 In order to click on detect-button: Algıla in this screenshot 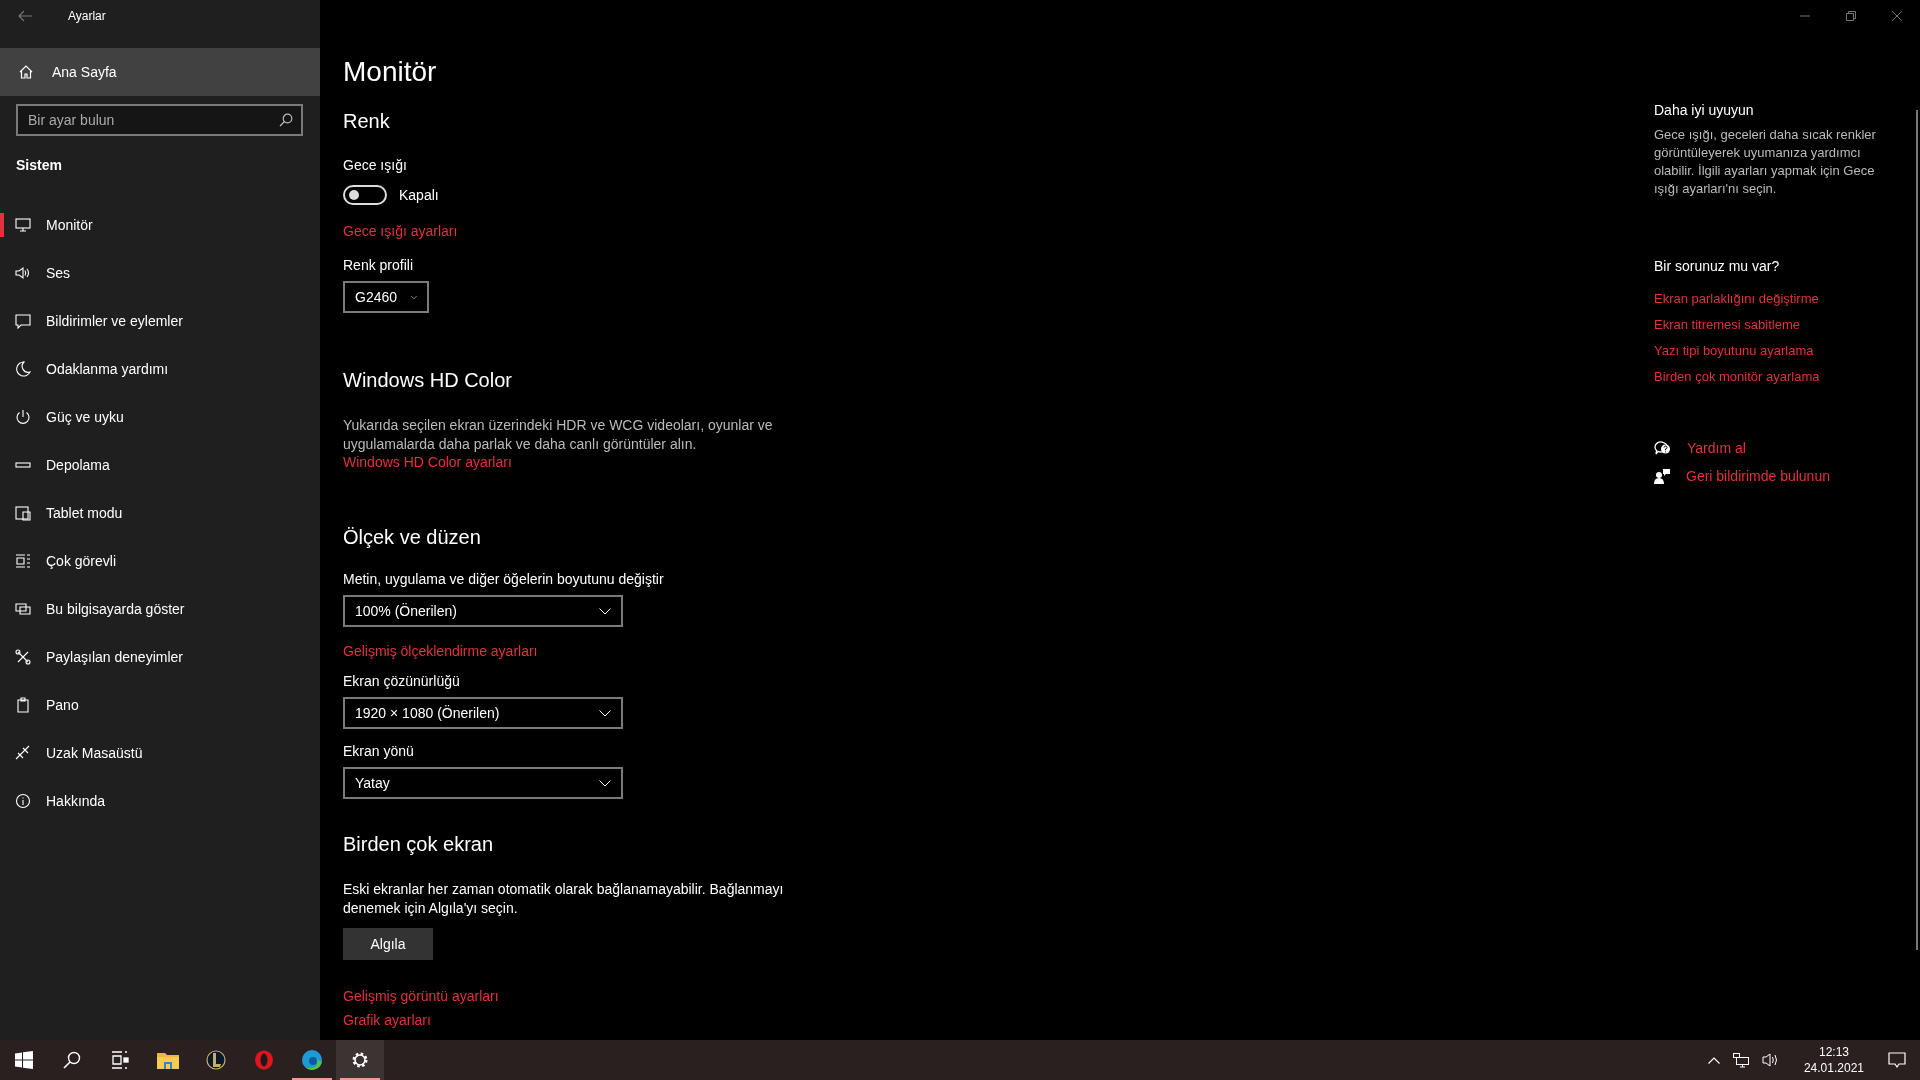, I will do `click(388, 944)`.